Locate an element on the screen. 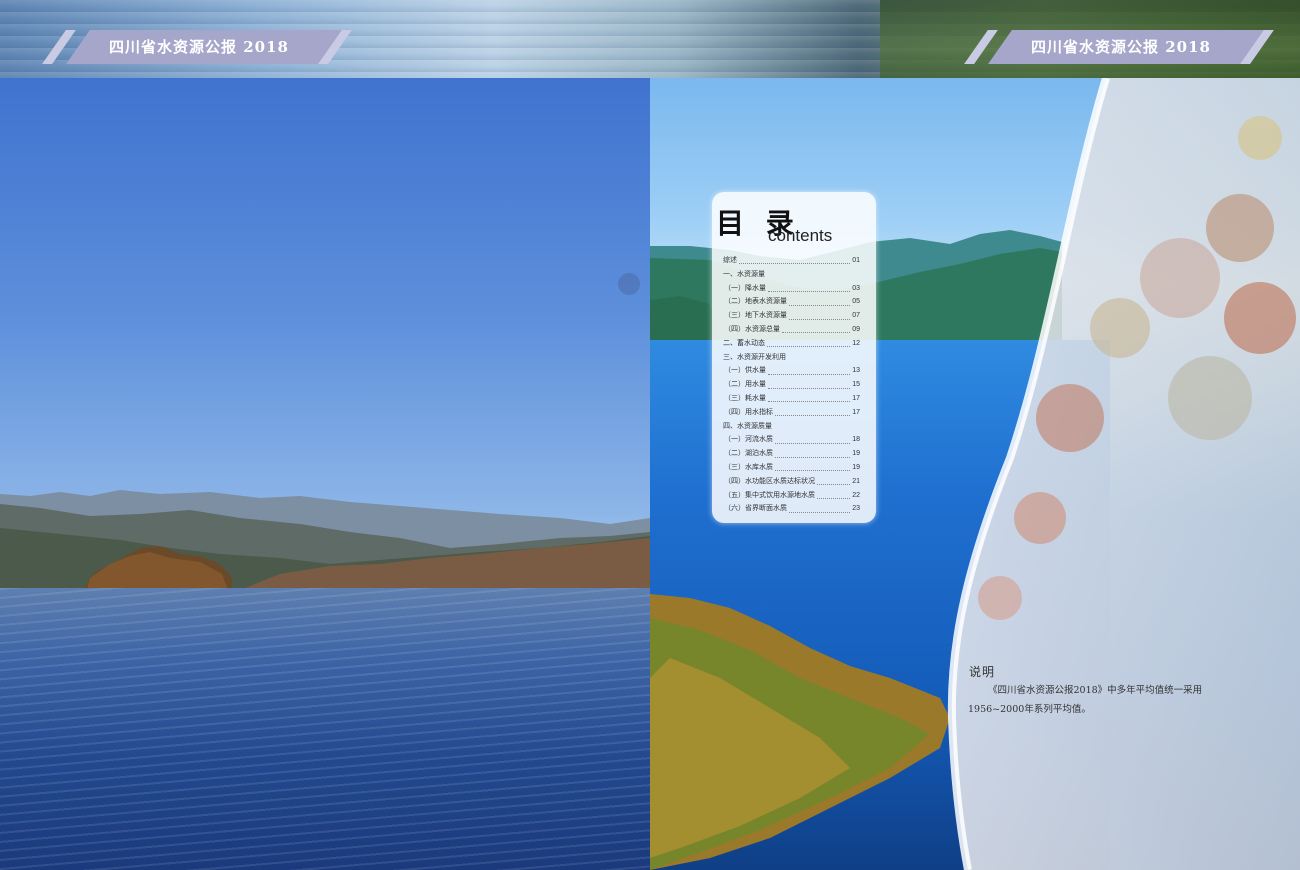  toc-item: （四）水资源总量 09 is located at coordinates (791, 330).